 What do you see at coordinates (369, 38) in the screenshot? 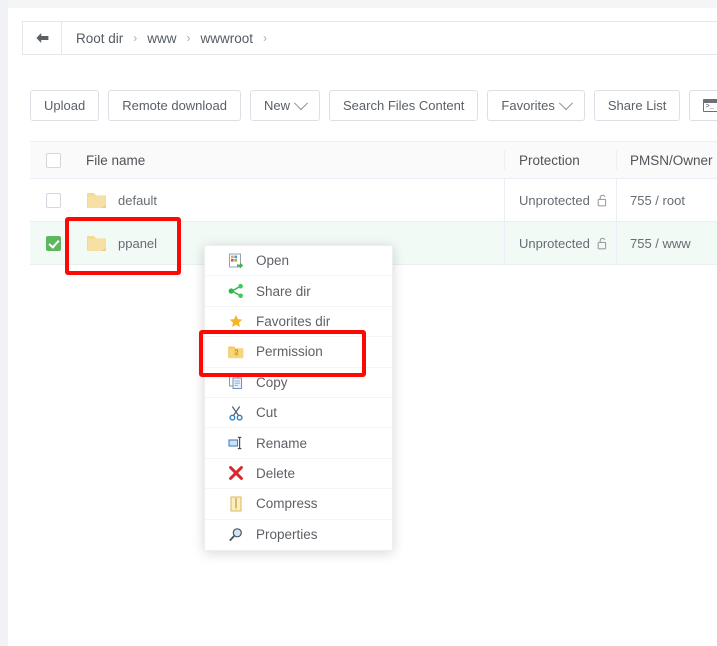
I see `breadcrumb: Root dir › www › wwwroot ›` at bounding box center [369, 38].